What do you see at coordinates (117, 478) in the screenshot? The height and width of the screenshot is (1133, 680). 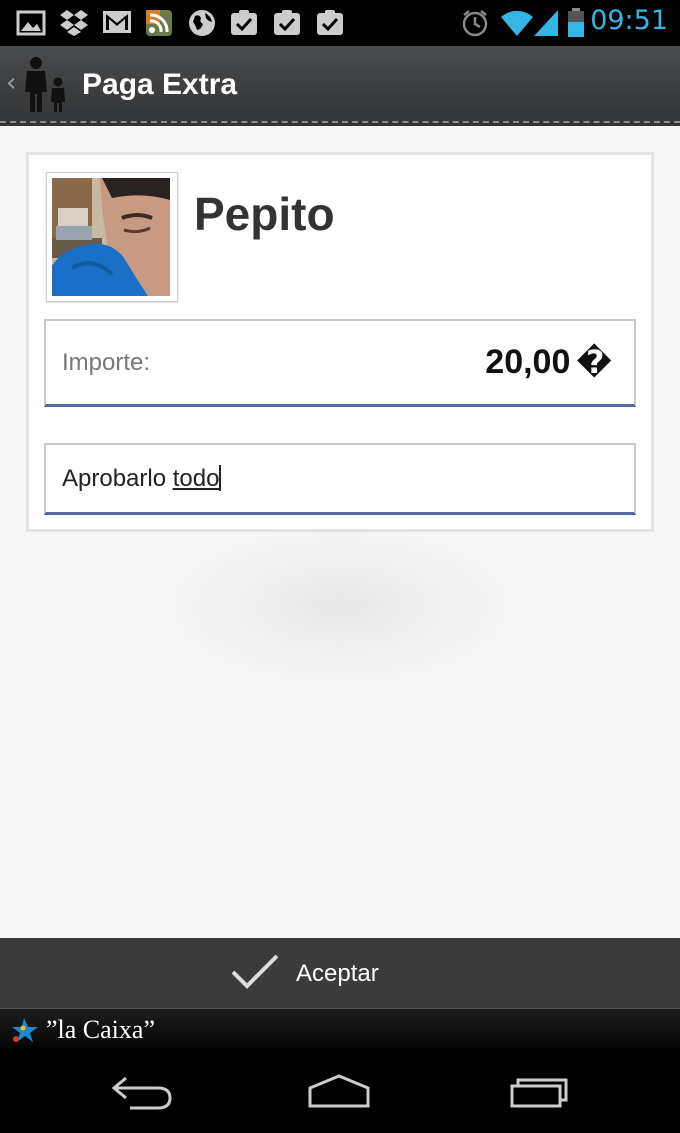 I see `concept-text-plain: Aprobarlo` at bounding box center [117, 478].